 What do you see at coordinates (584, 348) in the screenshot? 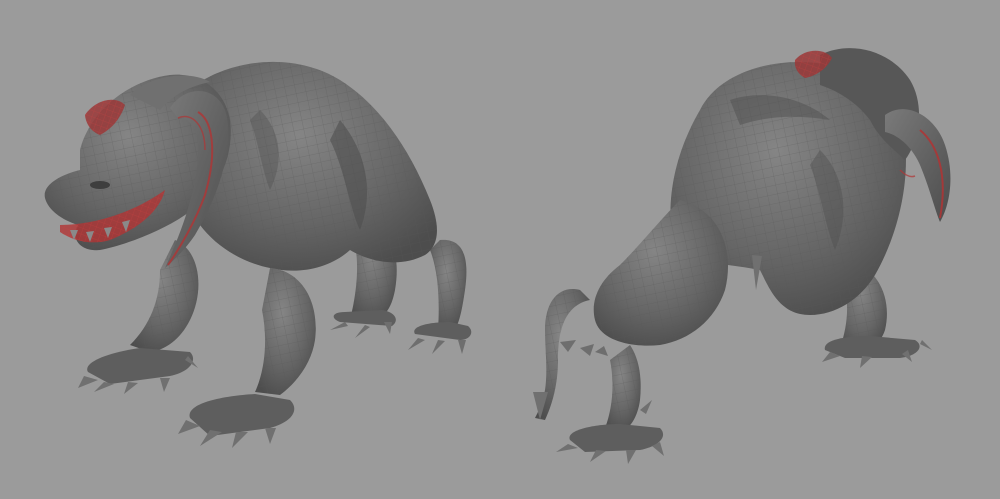
I see `rear-claws` at bounding box center [584, 348].